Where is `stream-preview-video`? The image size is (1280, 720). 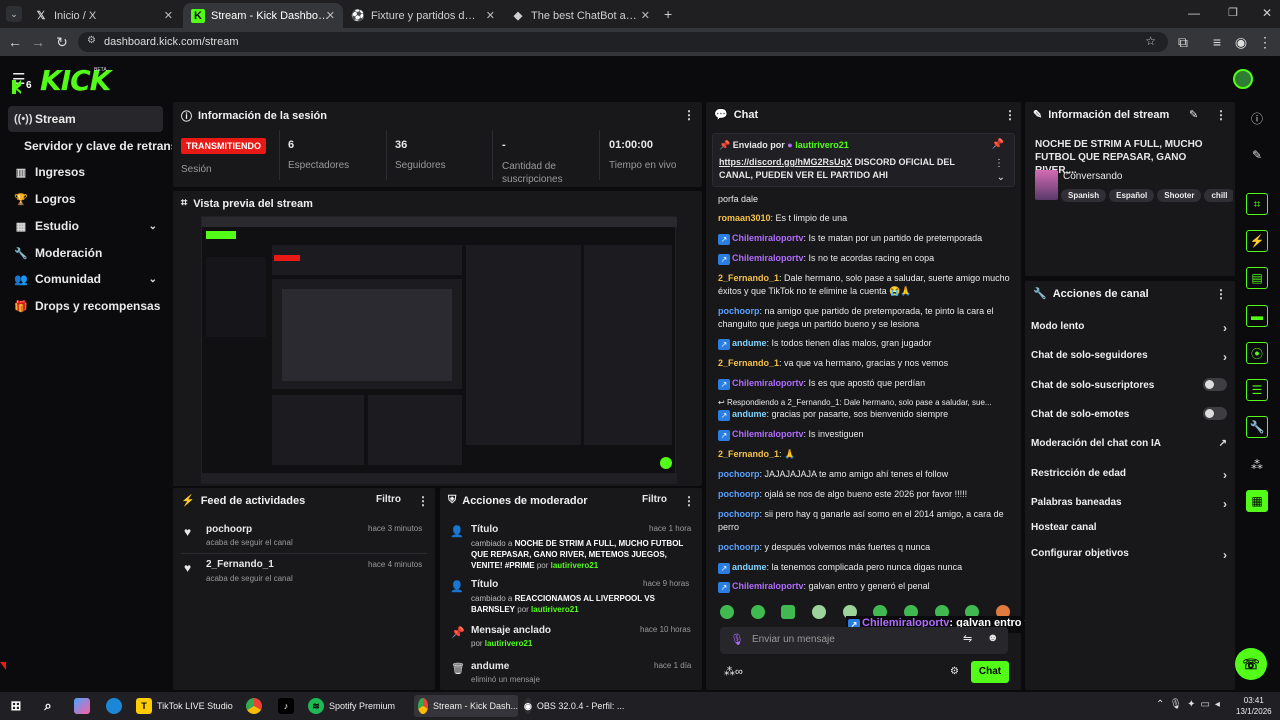 stream-preview-video is located at coordinates (439, 350).